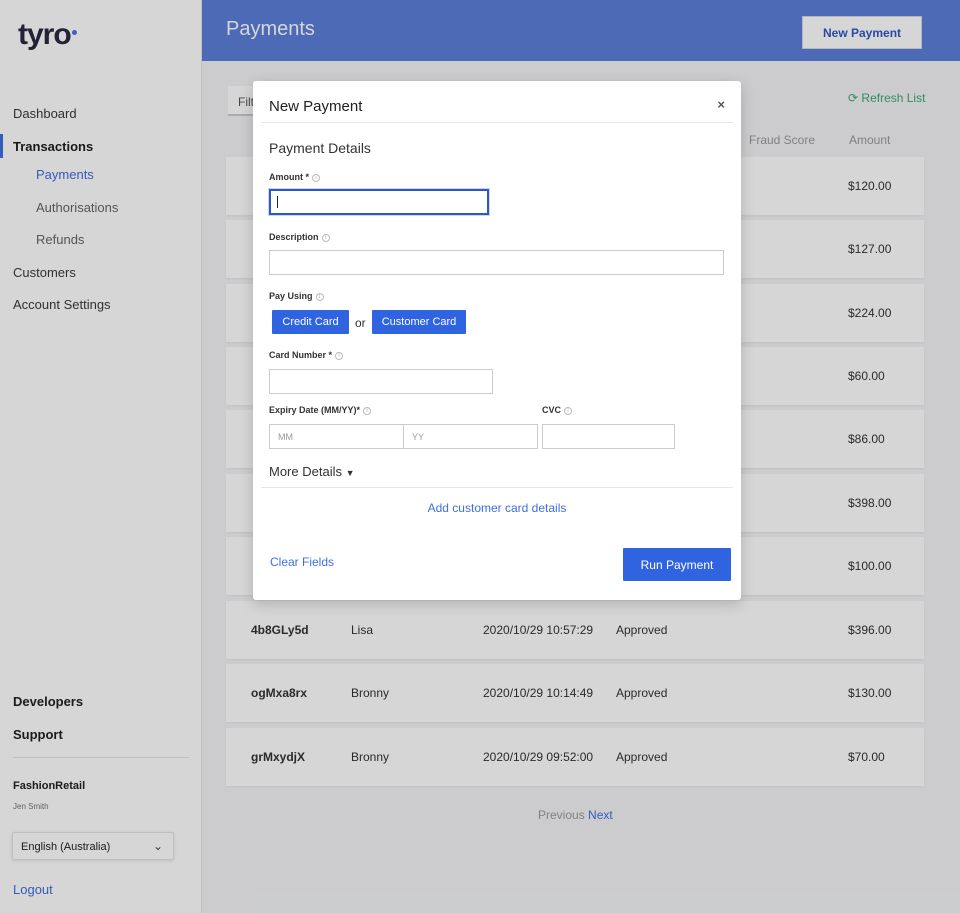 The width and height of the screenshot is (960, 913). What do you see at coordinates (315, 410) in the screenshot?
I see `expiry-label-text: Expiry Date (MM/YY)*` at bounding box center [315, 410].